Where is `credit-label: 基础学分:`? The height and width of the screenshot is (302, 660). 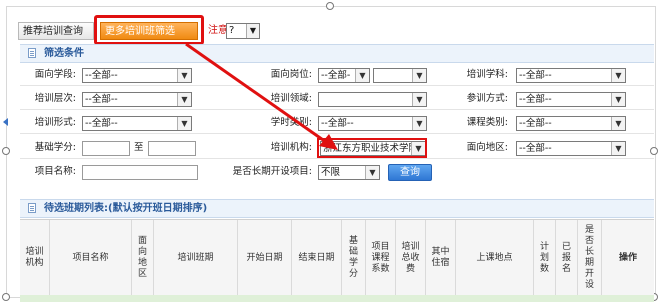 credit-label: 基础学分: is located at coordinates (55, 147).